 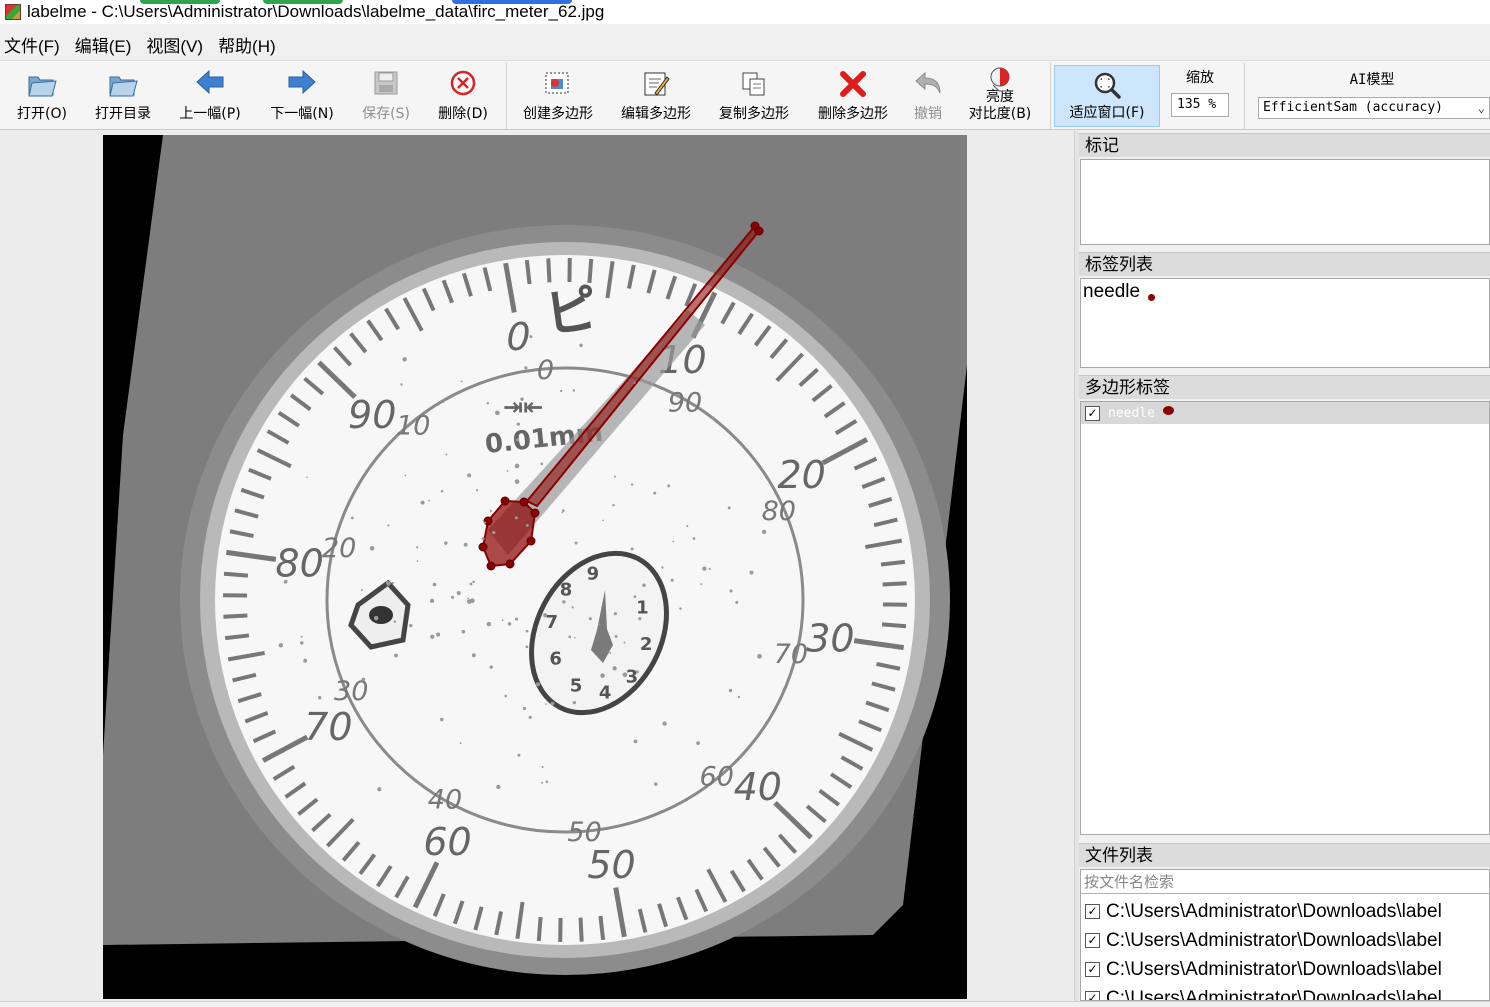 What do you see at coordinates (123, 96) in the screenshot?
I see `open-dir-button: 打开目录` at bounding box center [123, 96].